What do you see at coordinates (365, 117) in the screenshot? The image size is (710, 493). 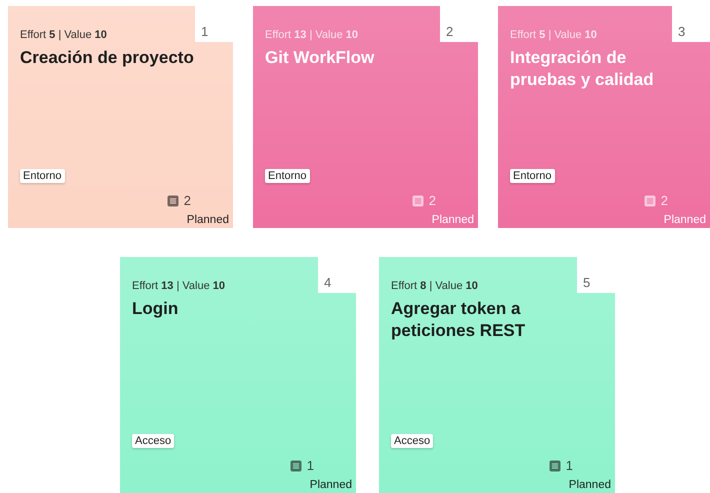 I see `story-card: Effort 13 | Value 10 2 Git WorkFlow Entorno 2 Planned` at bounding box center [365, 117].